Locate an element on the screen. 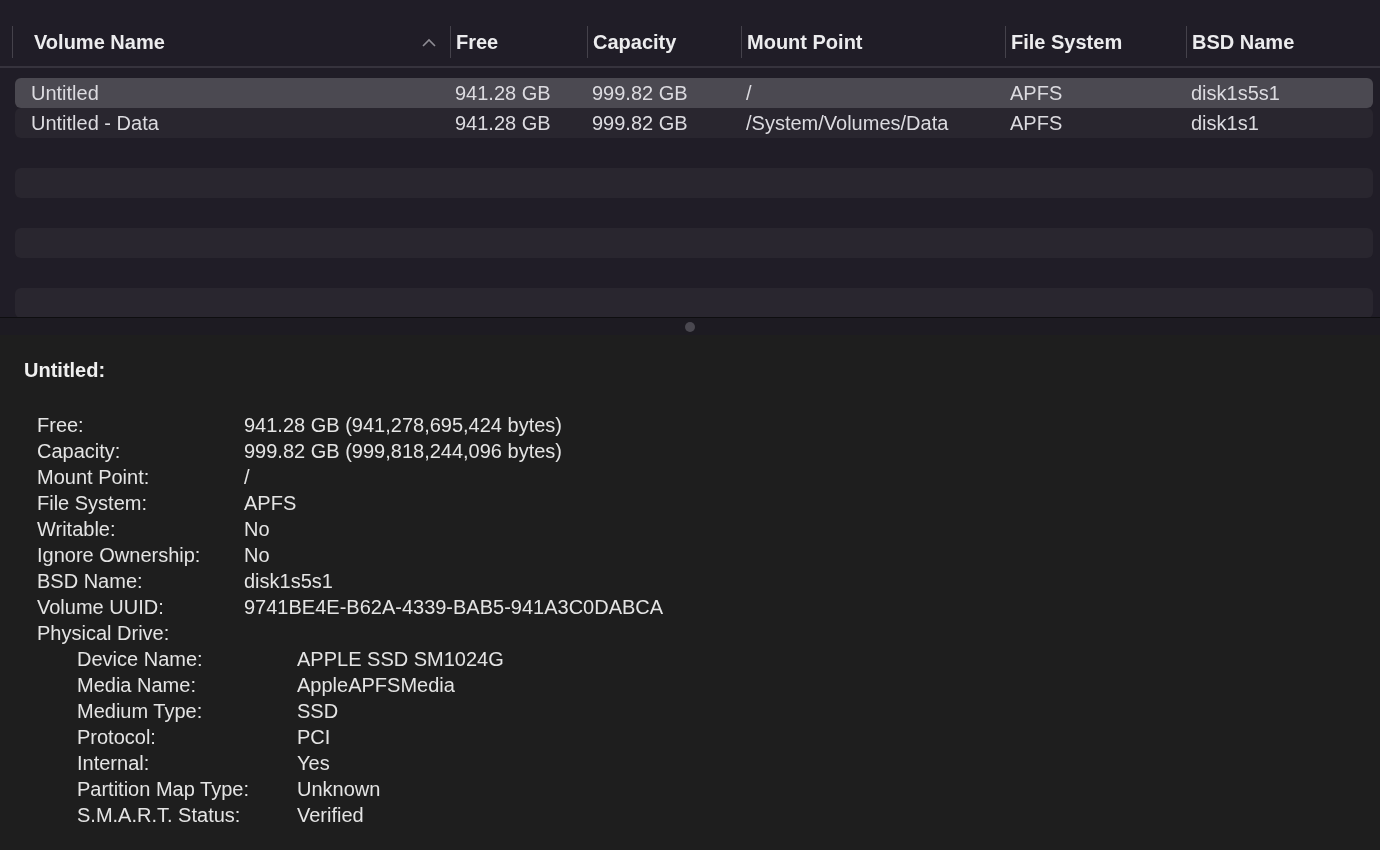 This screenshot has height=850, width=1380. column-header: Volume Name is located at coordinates (231, 42).